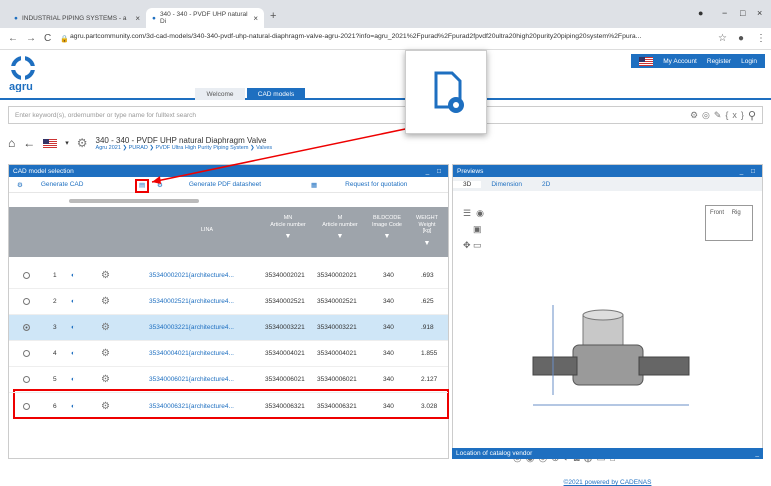 The width and height of the screenshot is (771, 486). I want to click on zoom-callout, so click(446, 92).